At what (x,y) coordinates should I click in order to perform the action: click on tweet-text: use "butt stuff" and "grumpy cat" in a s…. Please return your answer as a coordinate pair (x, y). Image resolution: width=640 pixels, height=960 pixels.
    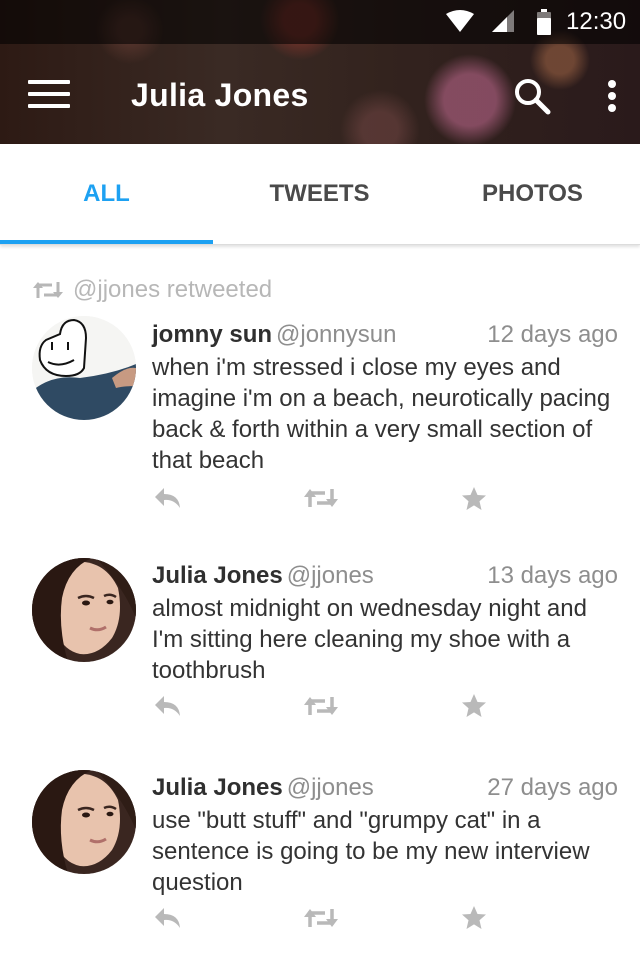
    Looking at the image, I should click on (371, 851).